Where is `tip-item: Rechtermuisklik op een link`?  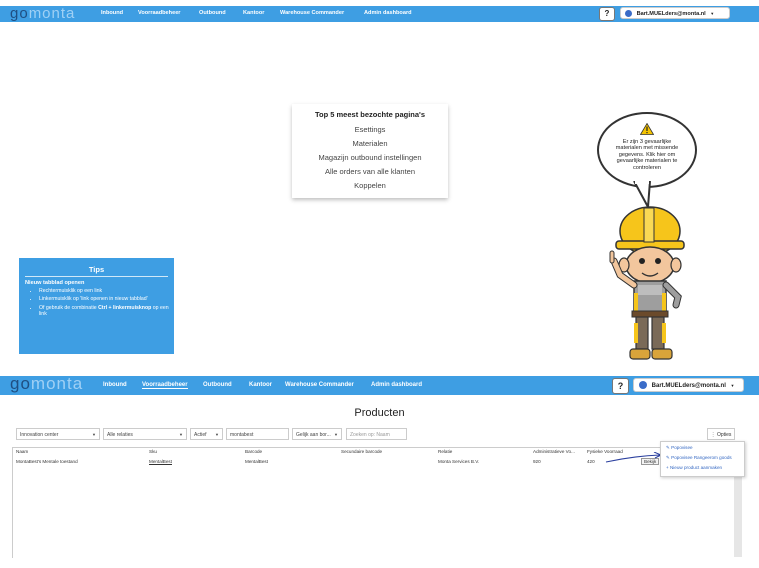 tip-item: Rechtermuisklik op een link is located at coordinates (106, 291).